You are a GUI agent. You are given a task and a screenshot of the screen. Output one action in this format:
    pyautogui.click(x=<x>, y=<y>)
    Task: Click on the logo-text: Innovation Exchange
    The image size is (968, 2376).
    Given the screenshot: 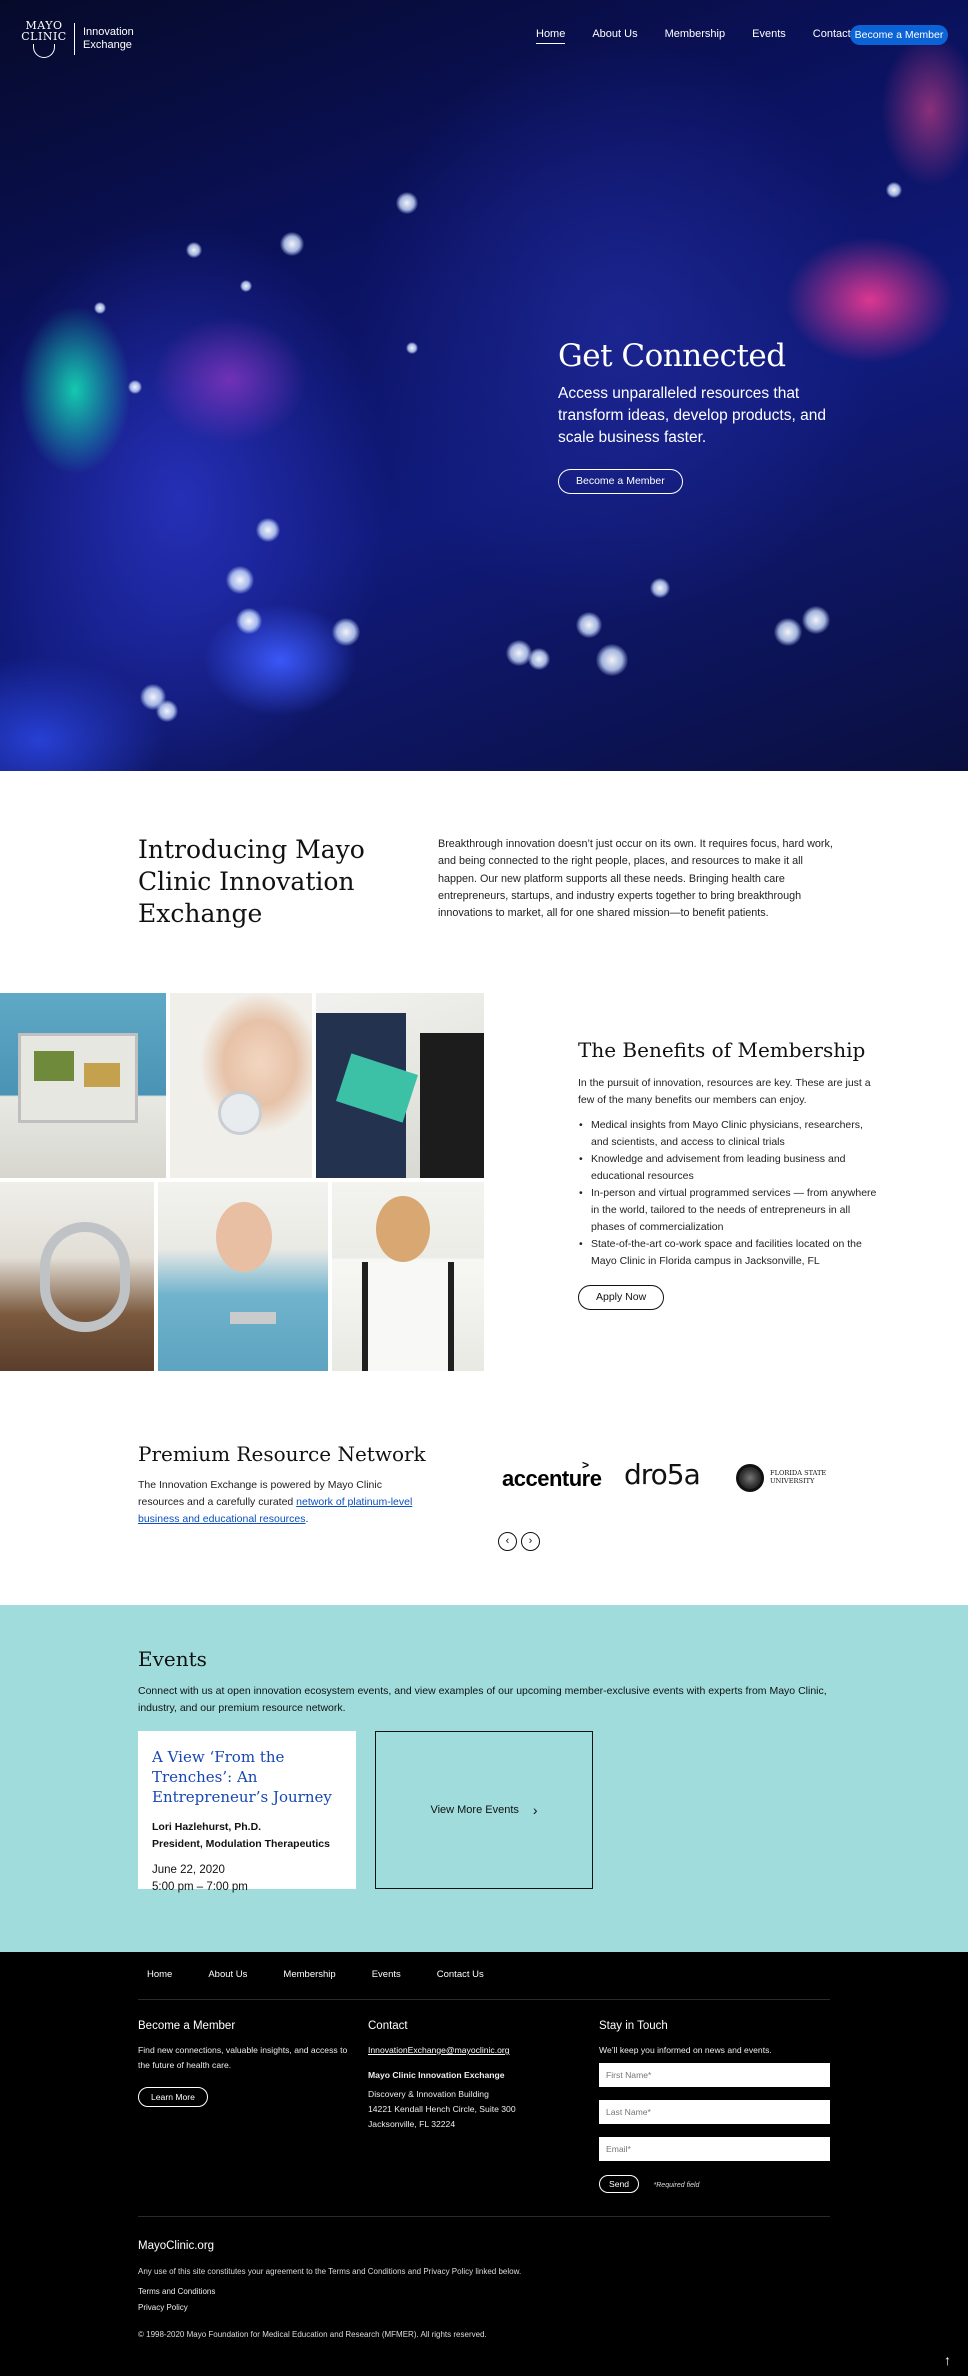 What is the action you would take?
    pyautogui.click(x=108, y=38)
    